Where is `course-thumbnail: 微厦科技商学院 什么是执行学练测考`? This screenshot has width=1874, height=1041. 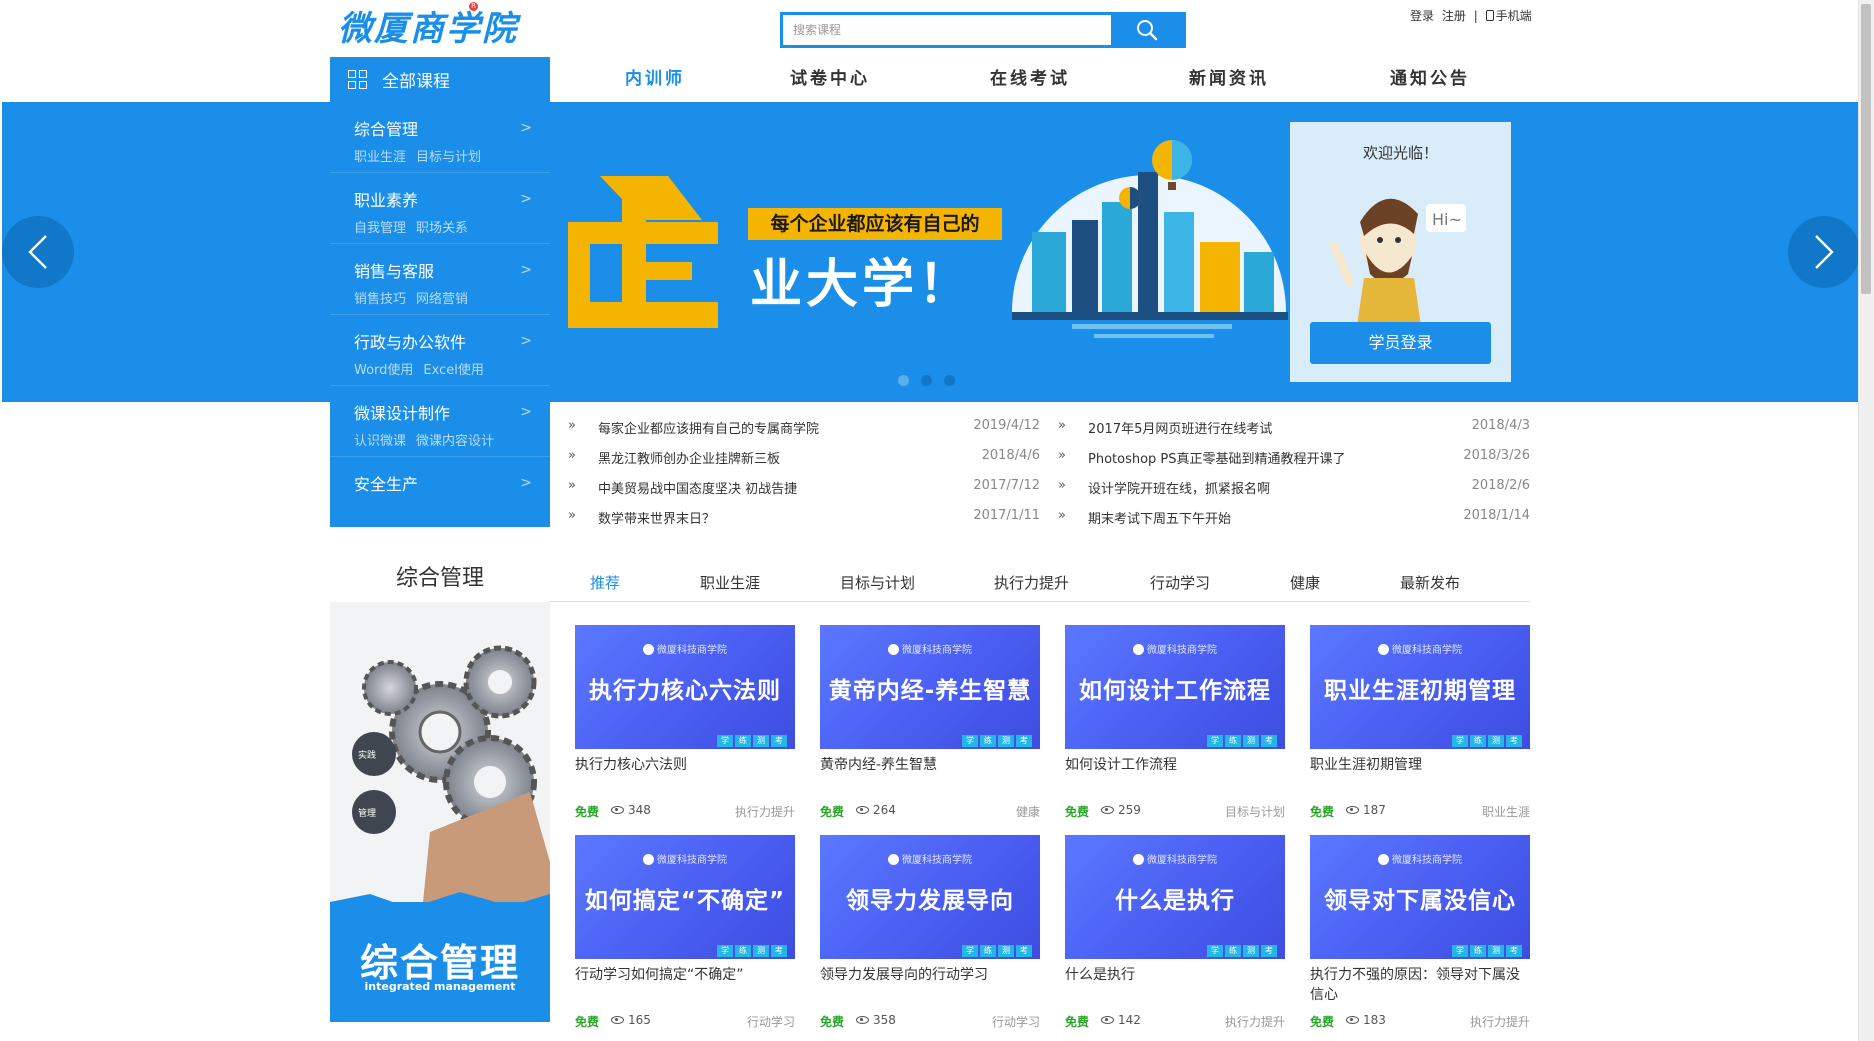 course-thumbnail: 微厦科技商学院 什么是执行学练测考 is located at coordinates (1175, 897).